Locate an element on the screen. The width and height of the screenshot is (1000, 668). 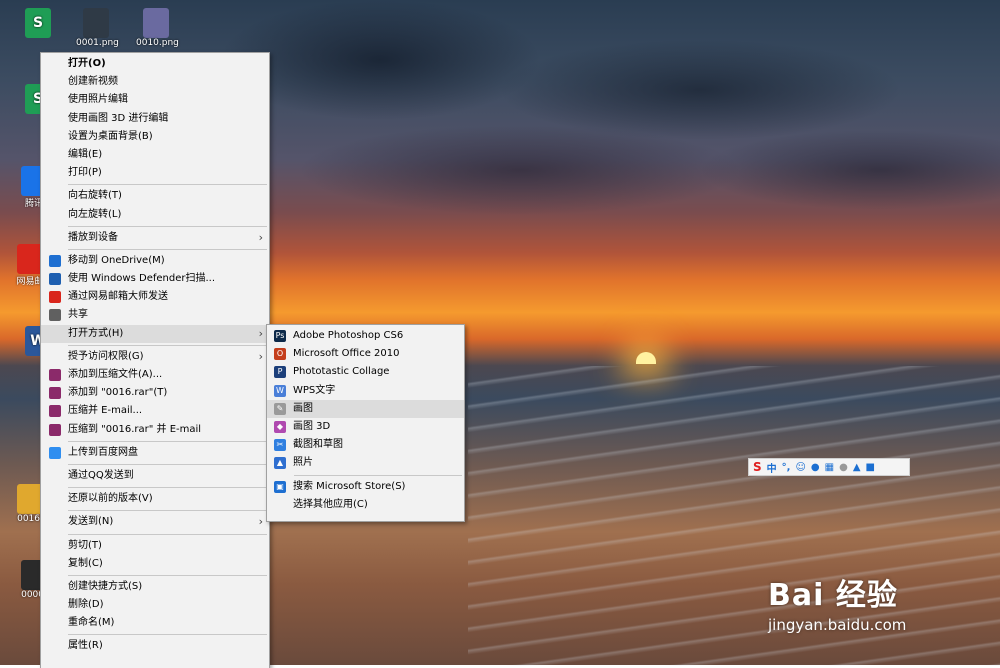
desktop-icon: 0010.png is located at coordinates (157, 28).